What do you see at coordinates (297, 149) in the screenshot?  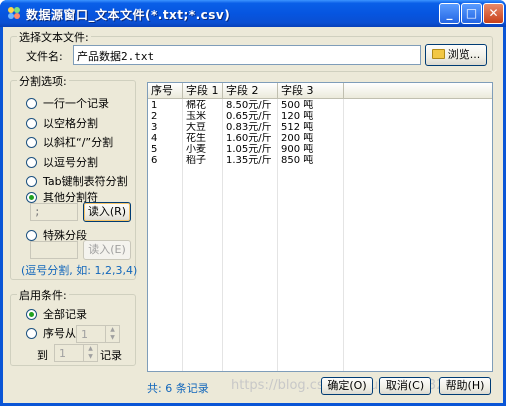 I see `table-cell: 900 吨` at bounding box center [297, 149].